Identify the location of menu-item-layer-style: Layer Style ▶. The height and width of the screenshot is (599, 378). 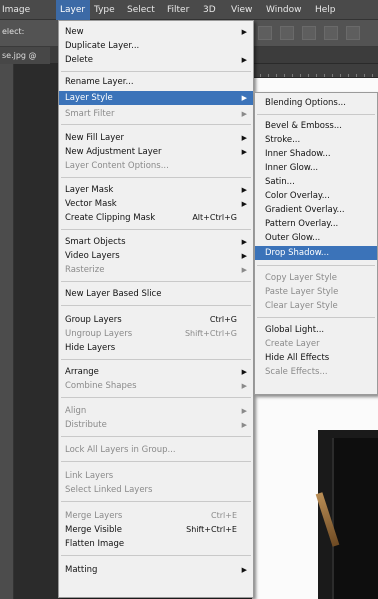
(156, 98).